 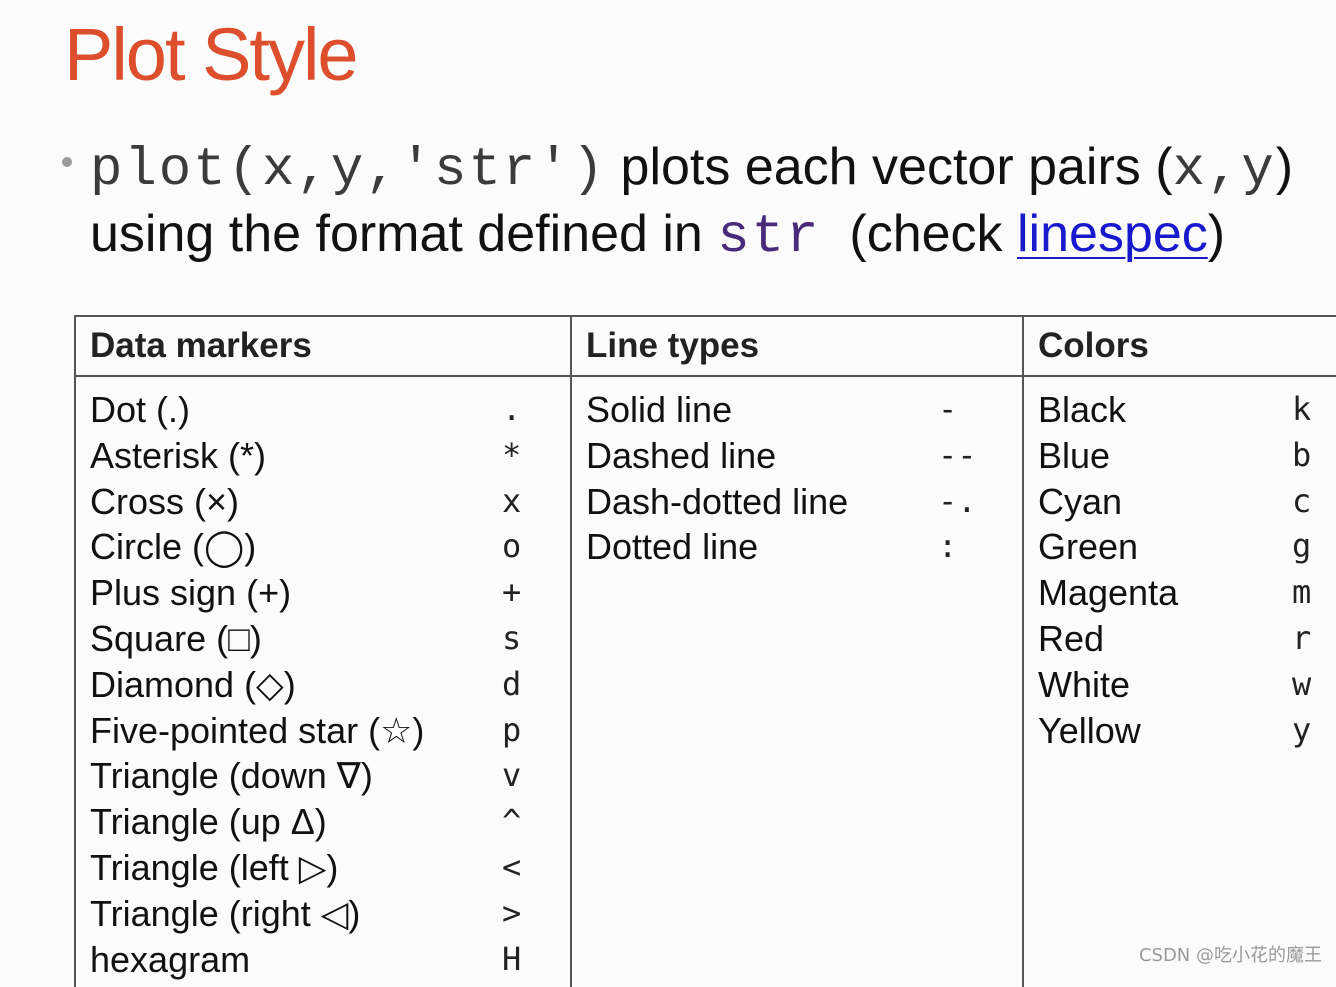 I want to click on line-type-label: Solid line, so click(x=659, y=409).